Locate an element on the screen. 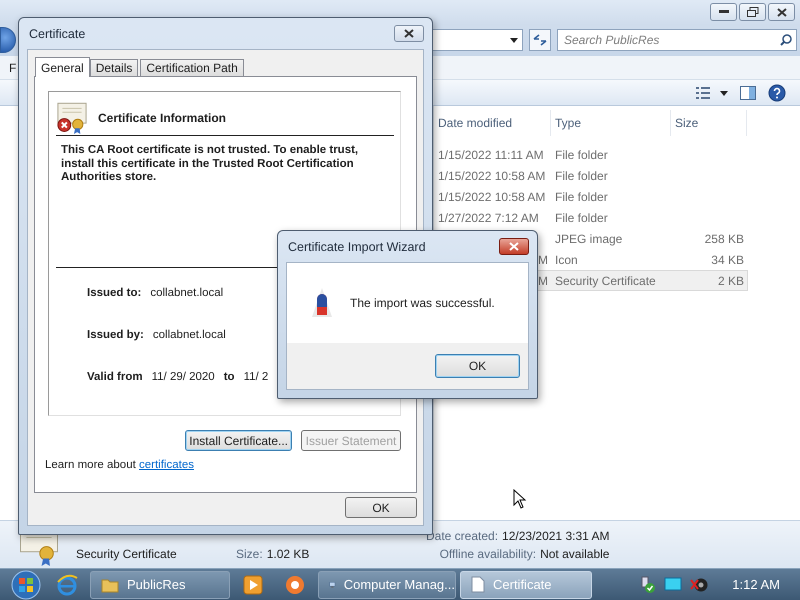  window-title: Certificate Import Wizard is located at coordinates (357, 247).